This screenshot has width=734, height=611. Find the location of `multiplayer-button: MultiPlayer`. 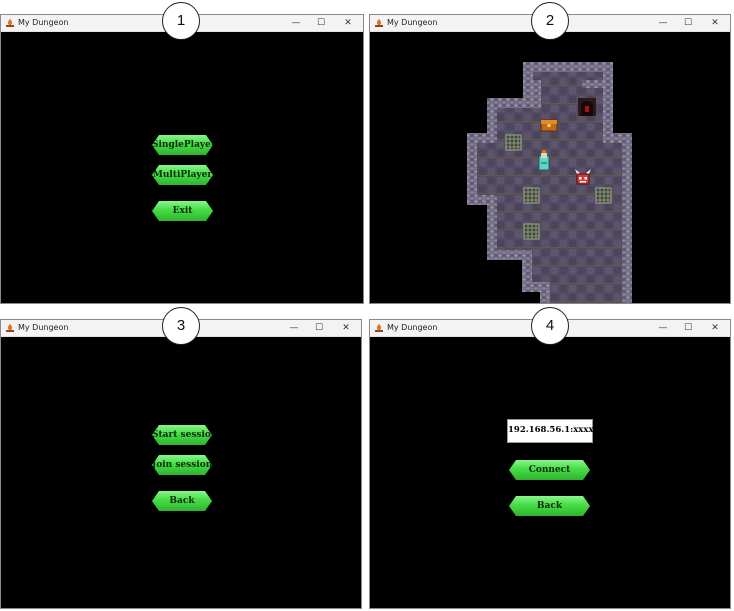

multiplayer-button: MultiPlayer is located at coordinates (182, 175).